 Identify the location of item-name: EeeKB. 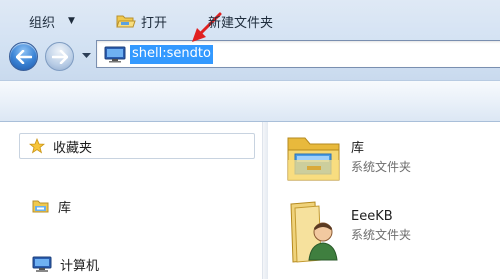
(372, 216).